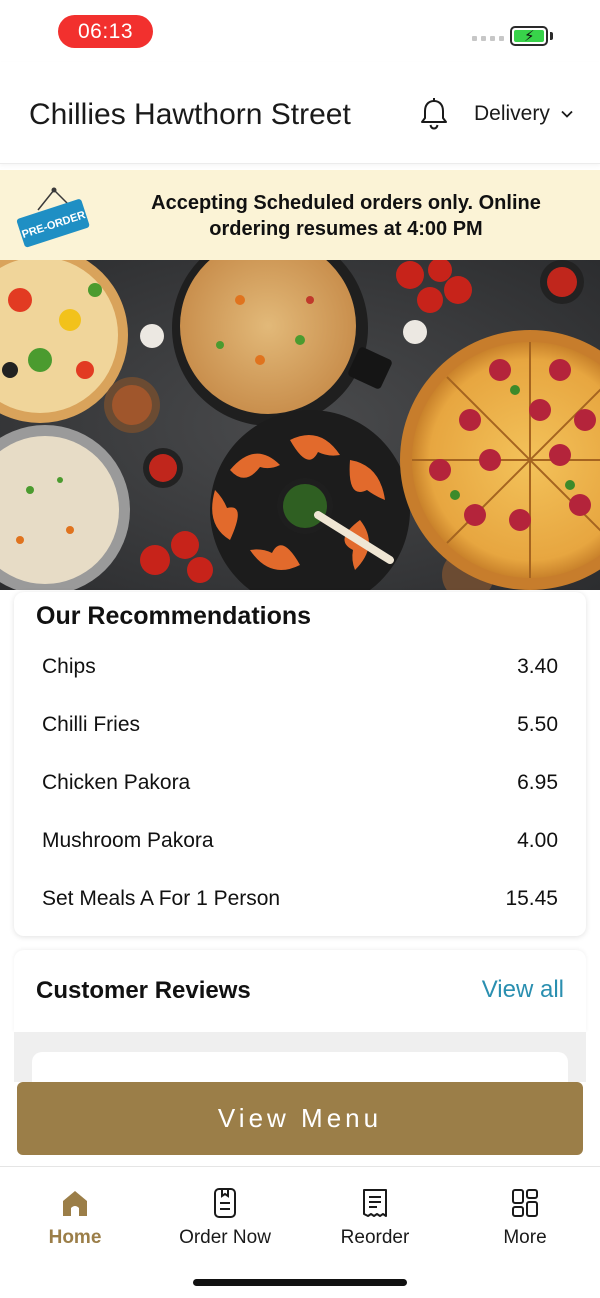  Describe the element at coordinates (190, 114) in the screenshot. I see `store-title: Chillies Hawthorn Street` at that location.